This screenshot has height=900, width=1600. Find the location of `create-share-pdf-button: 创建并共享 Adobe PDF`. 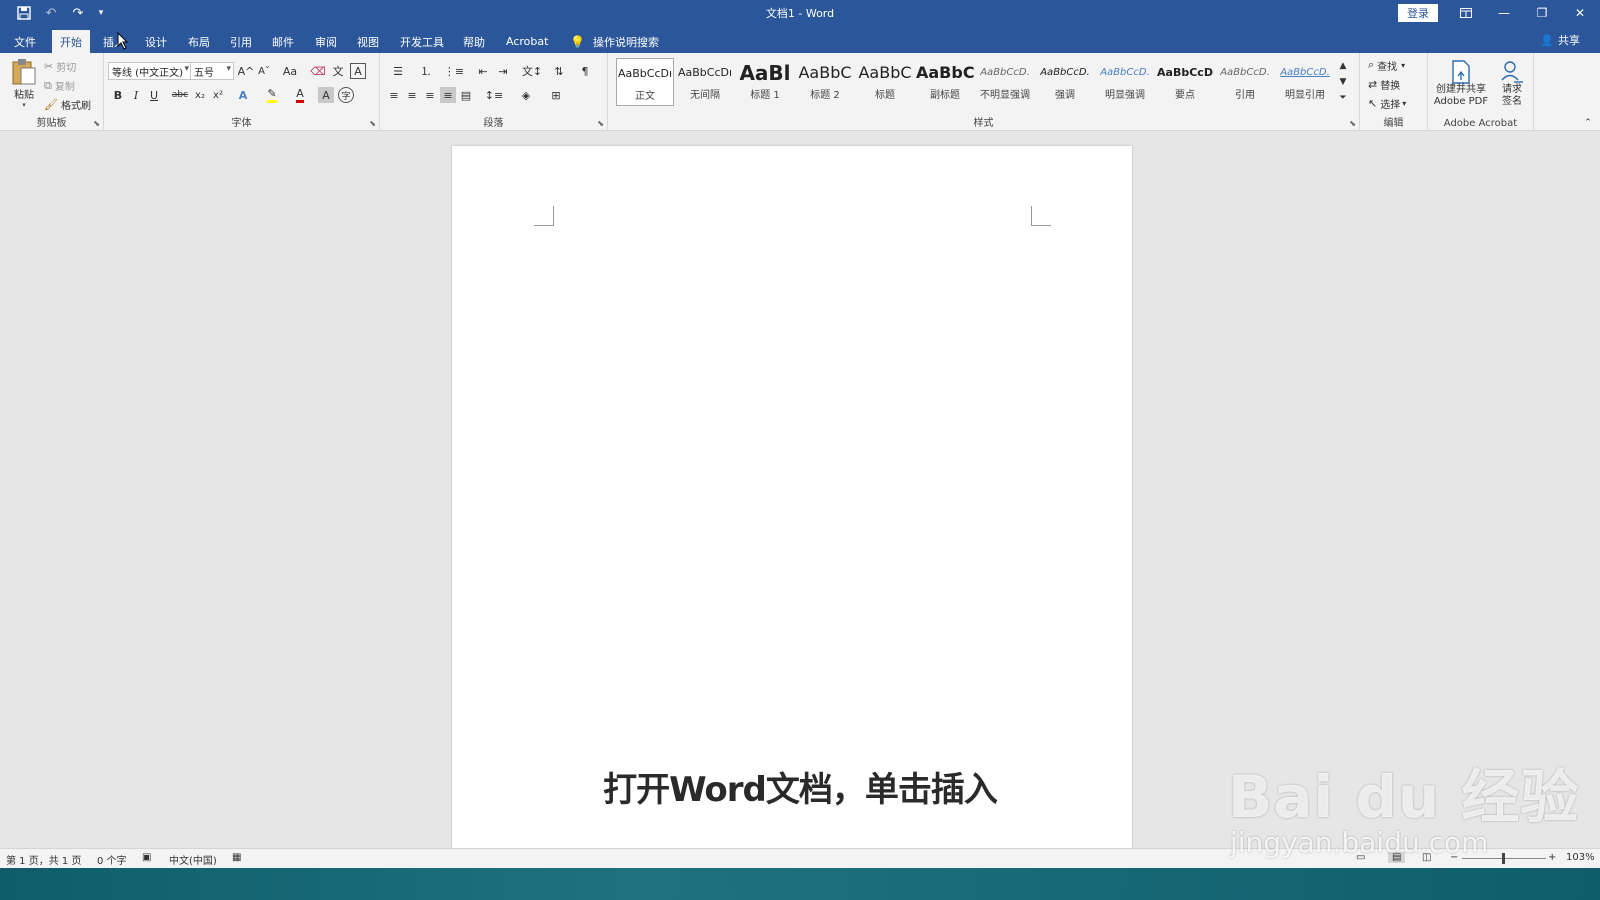

create-share-pdf-button: 创建并共享 Adobe PDF is located at coordinates (1461, 84).